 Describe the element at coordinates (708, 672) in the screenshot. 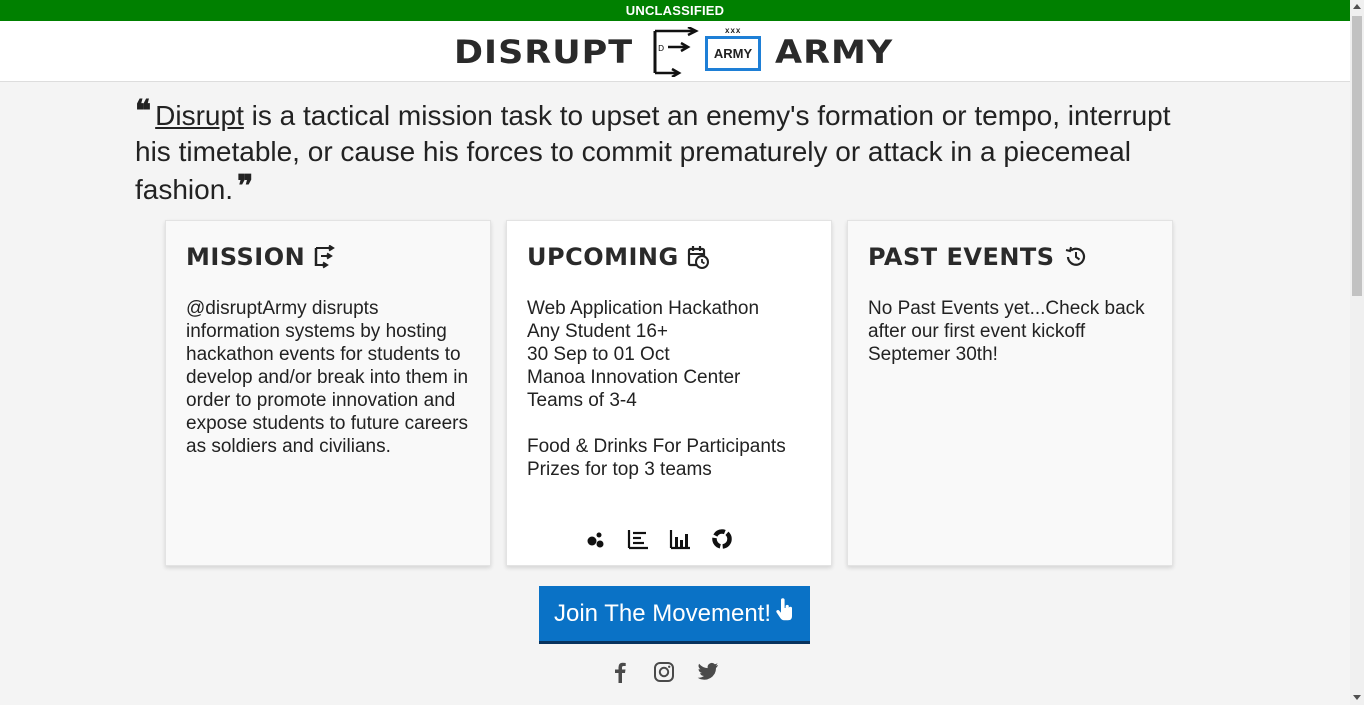

I see `twitter-icon` at that location.